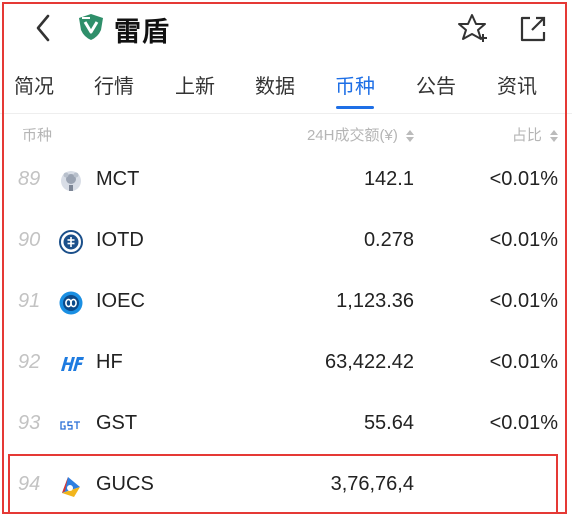  I want to click on volume-value: 1,123.36, so click(375, 301).